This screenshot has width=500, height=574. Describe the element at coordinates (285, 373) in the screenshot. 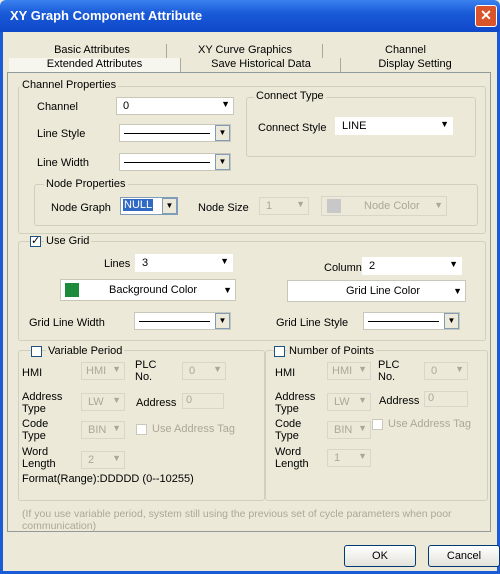

I see `np-hmi-label: HMI` at that location.